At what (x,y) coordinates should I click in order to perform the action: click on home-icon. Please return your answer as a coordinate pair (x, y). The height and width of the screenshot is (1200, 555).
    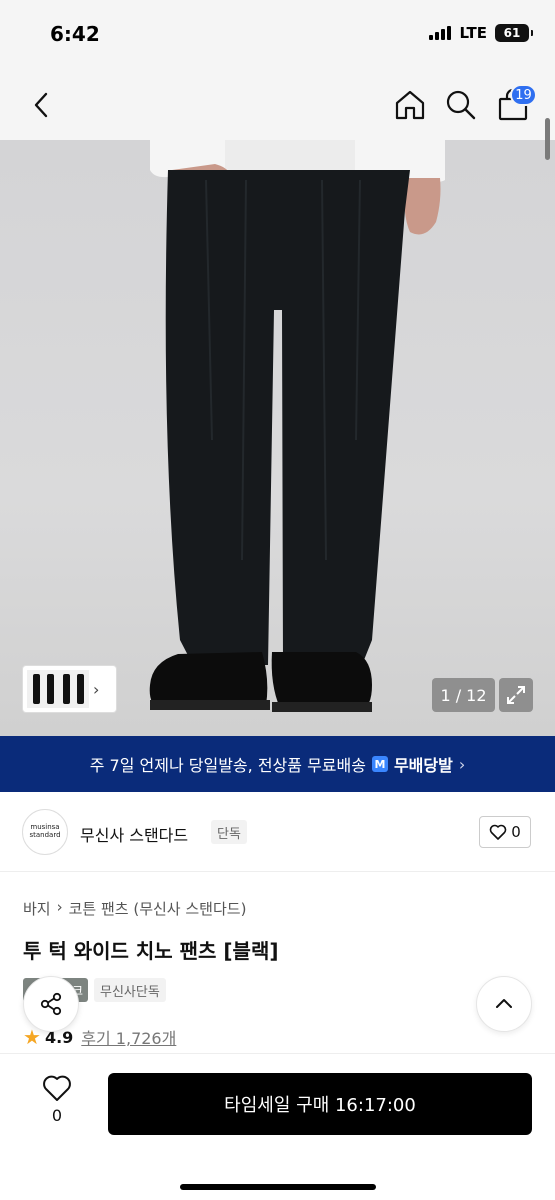
    Looking at the image, I should click on (410, 105).